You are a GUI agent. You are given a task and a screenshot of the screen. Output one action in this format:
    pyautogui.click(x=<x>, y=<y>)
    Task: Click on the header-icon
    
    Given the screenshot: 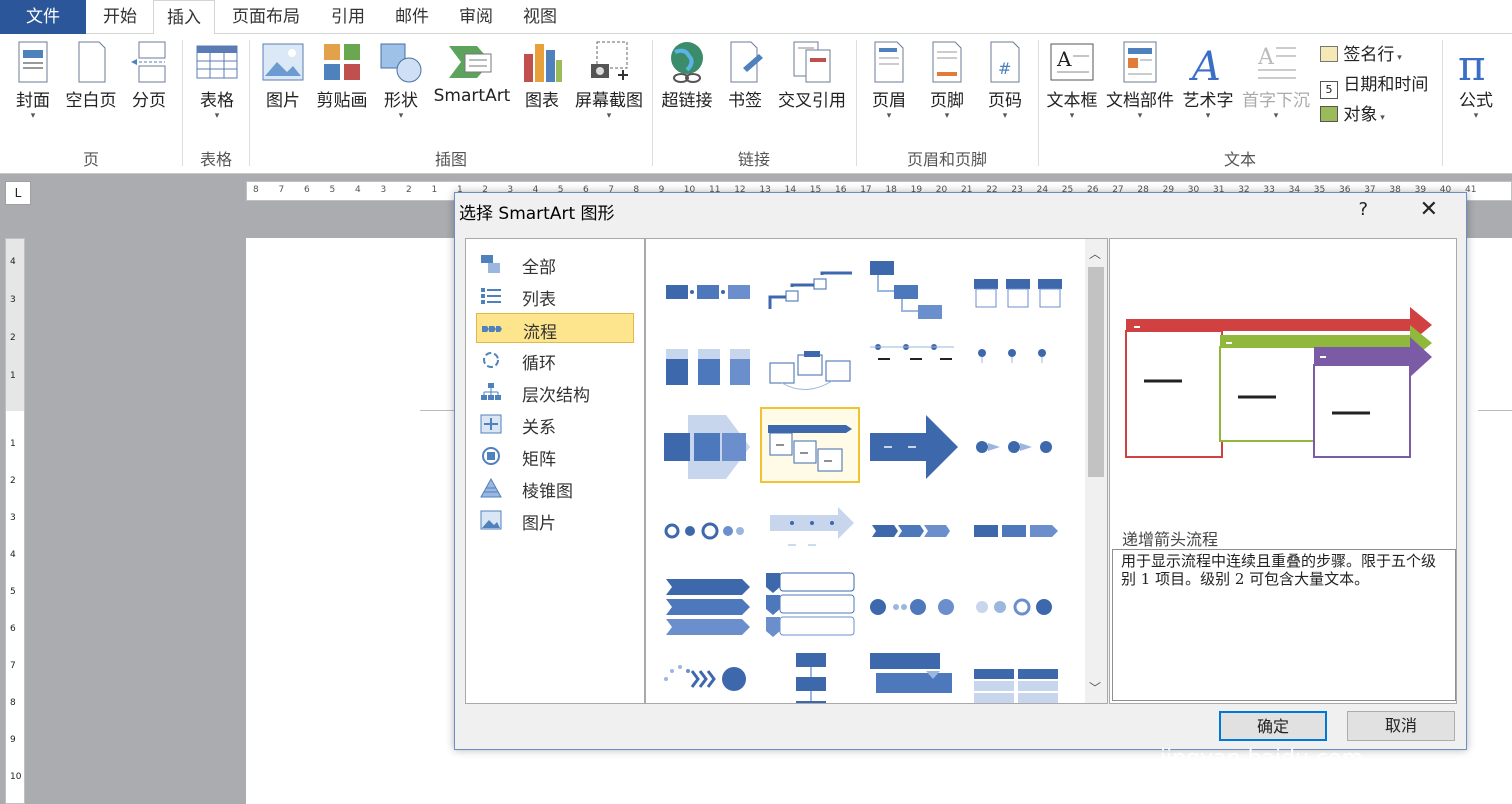 What is the action you would take?
    pyautogui.click(x=889, y=62)
    